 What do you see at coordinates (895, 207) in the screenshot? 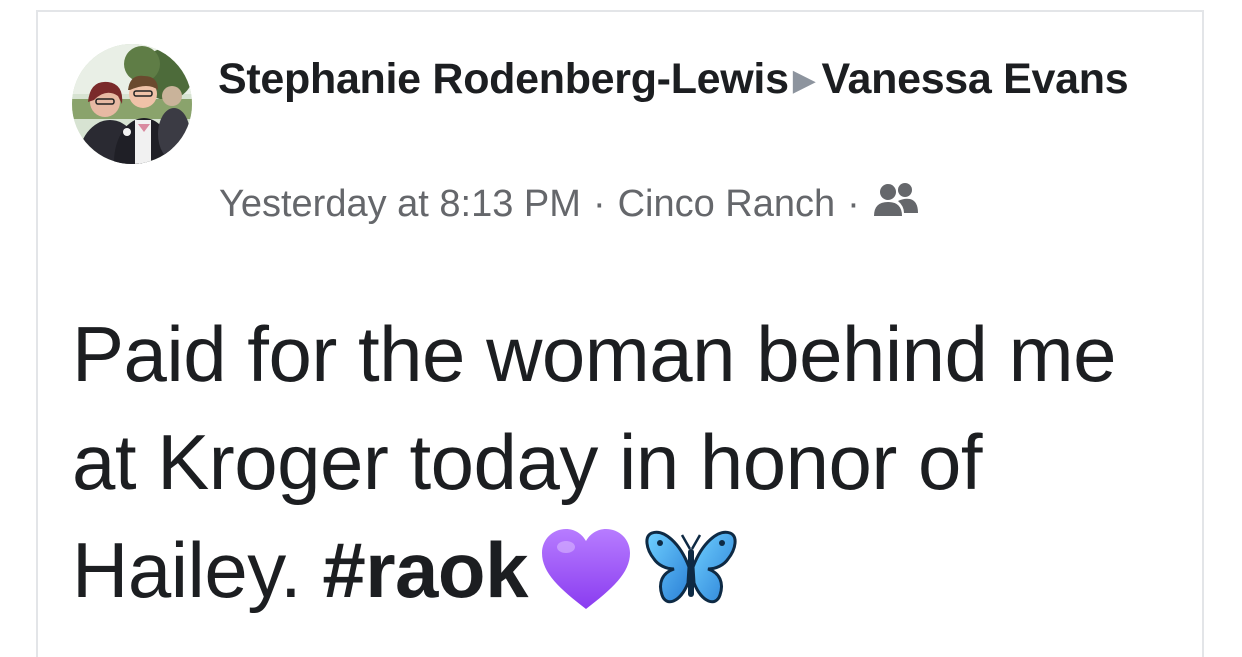
I see `friends-icon` at bounding box center [895, 207].